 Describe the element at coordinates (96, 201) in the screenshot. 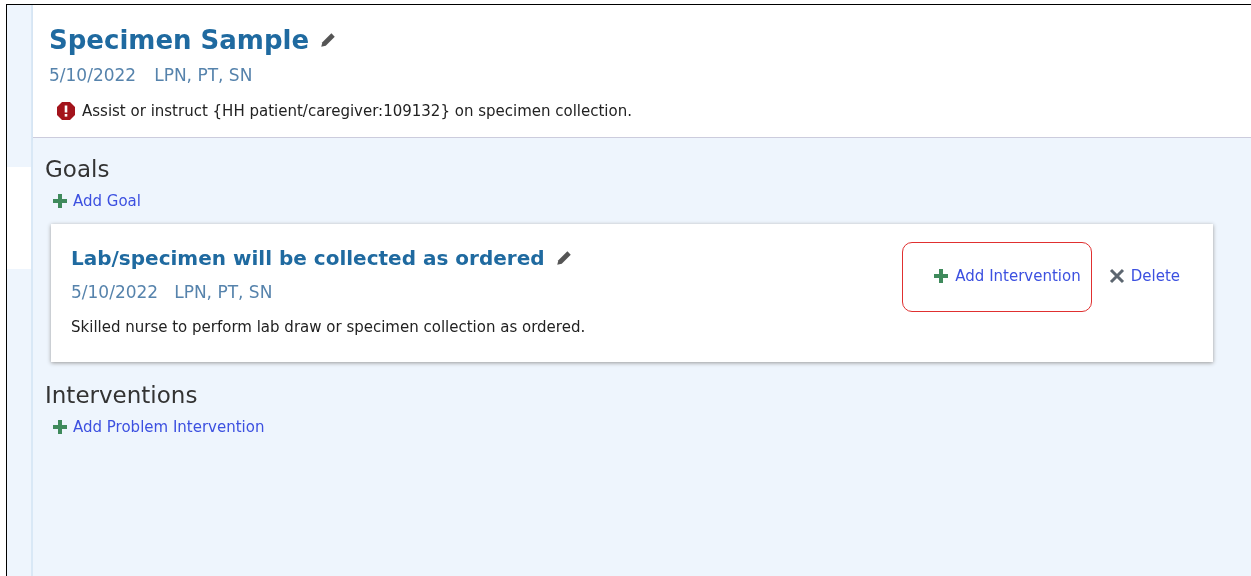

I see `add-goal-link: Add Goal` at that location.